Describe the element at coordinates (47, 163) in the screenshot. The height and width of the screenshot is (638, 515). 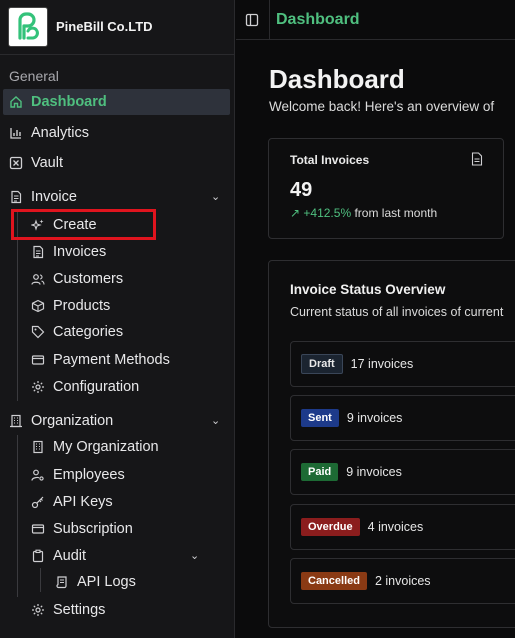
I see `sidebar-item-label: Vault` at that location.